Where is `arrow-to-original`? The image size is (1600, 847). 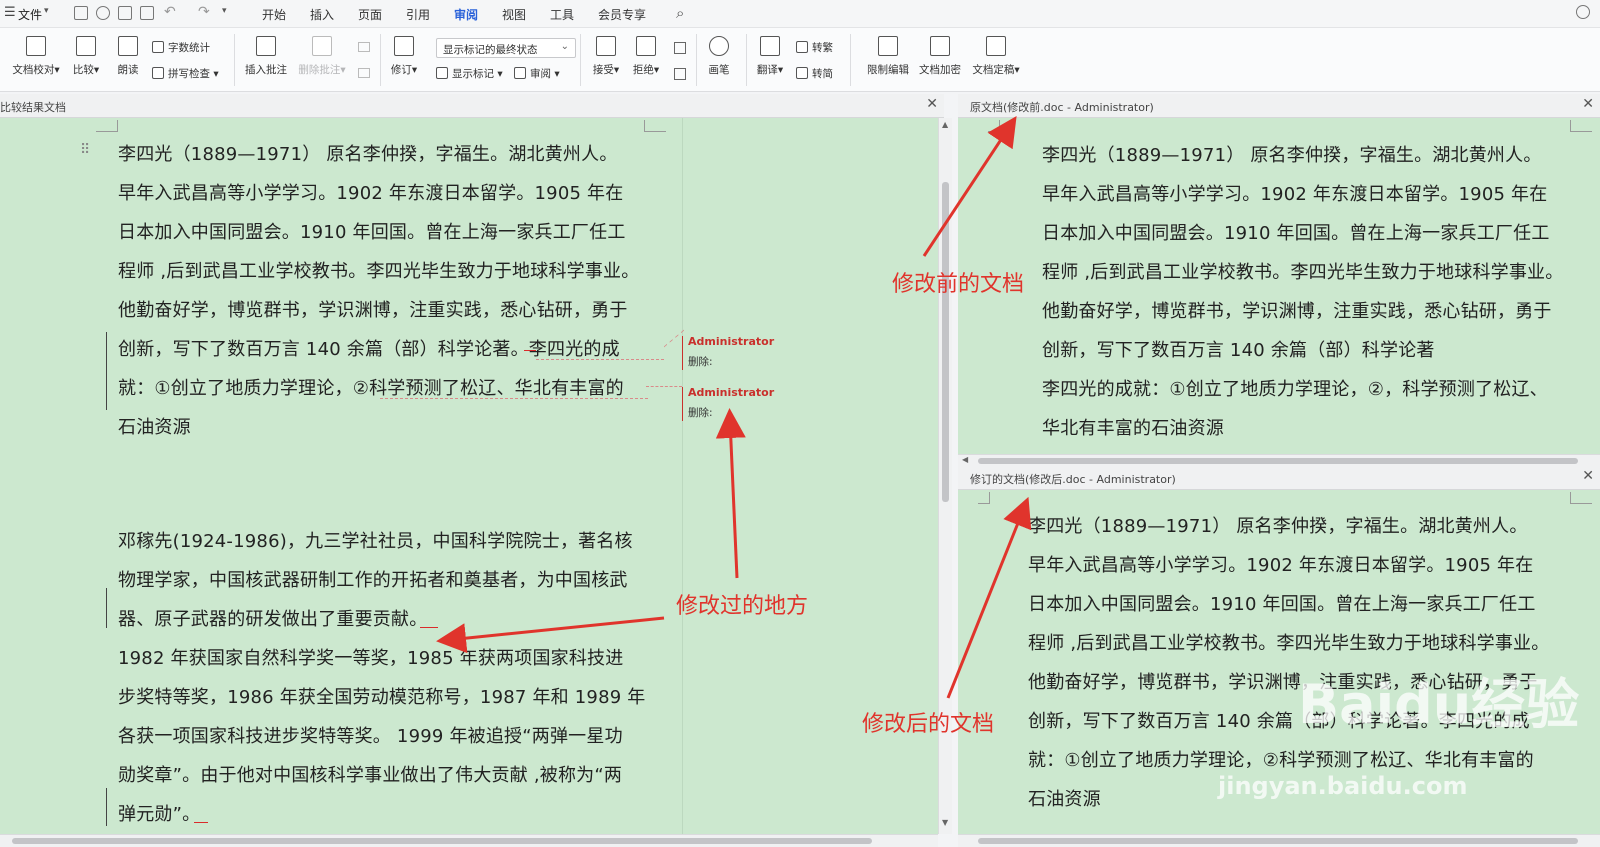 arrow-to-original is located at coordinates (969, 186).